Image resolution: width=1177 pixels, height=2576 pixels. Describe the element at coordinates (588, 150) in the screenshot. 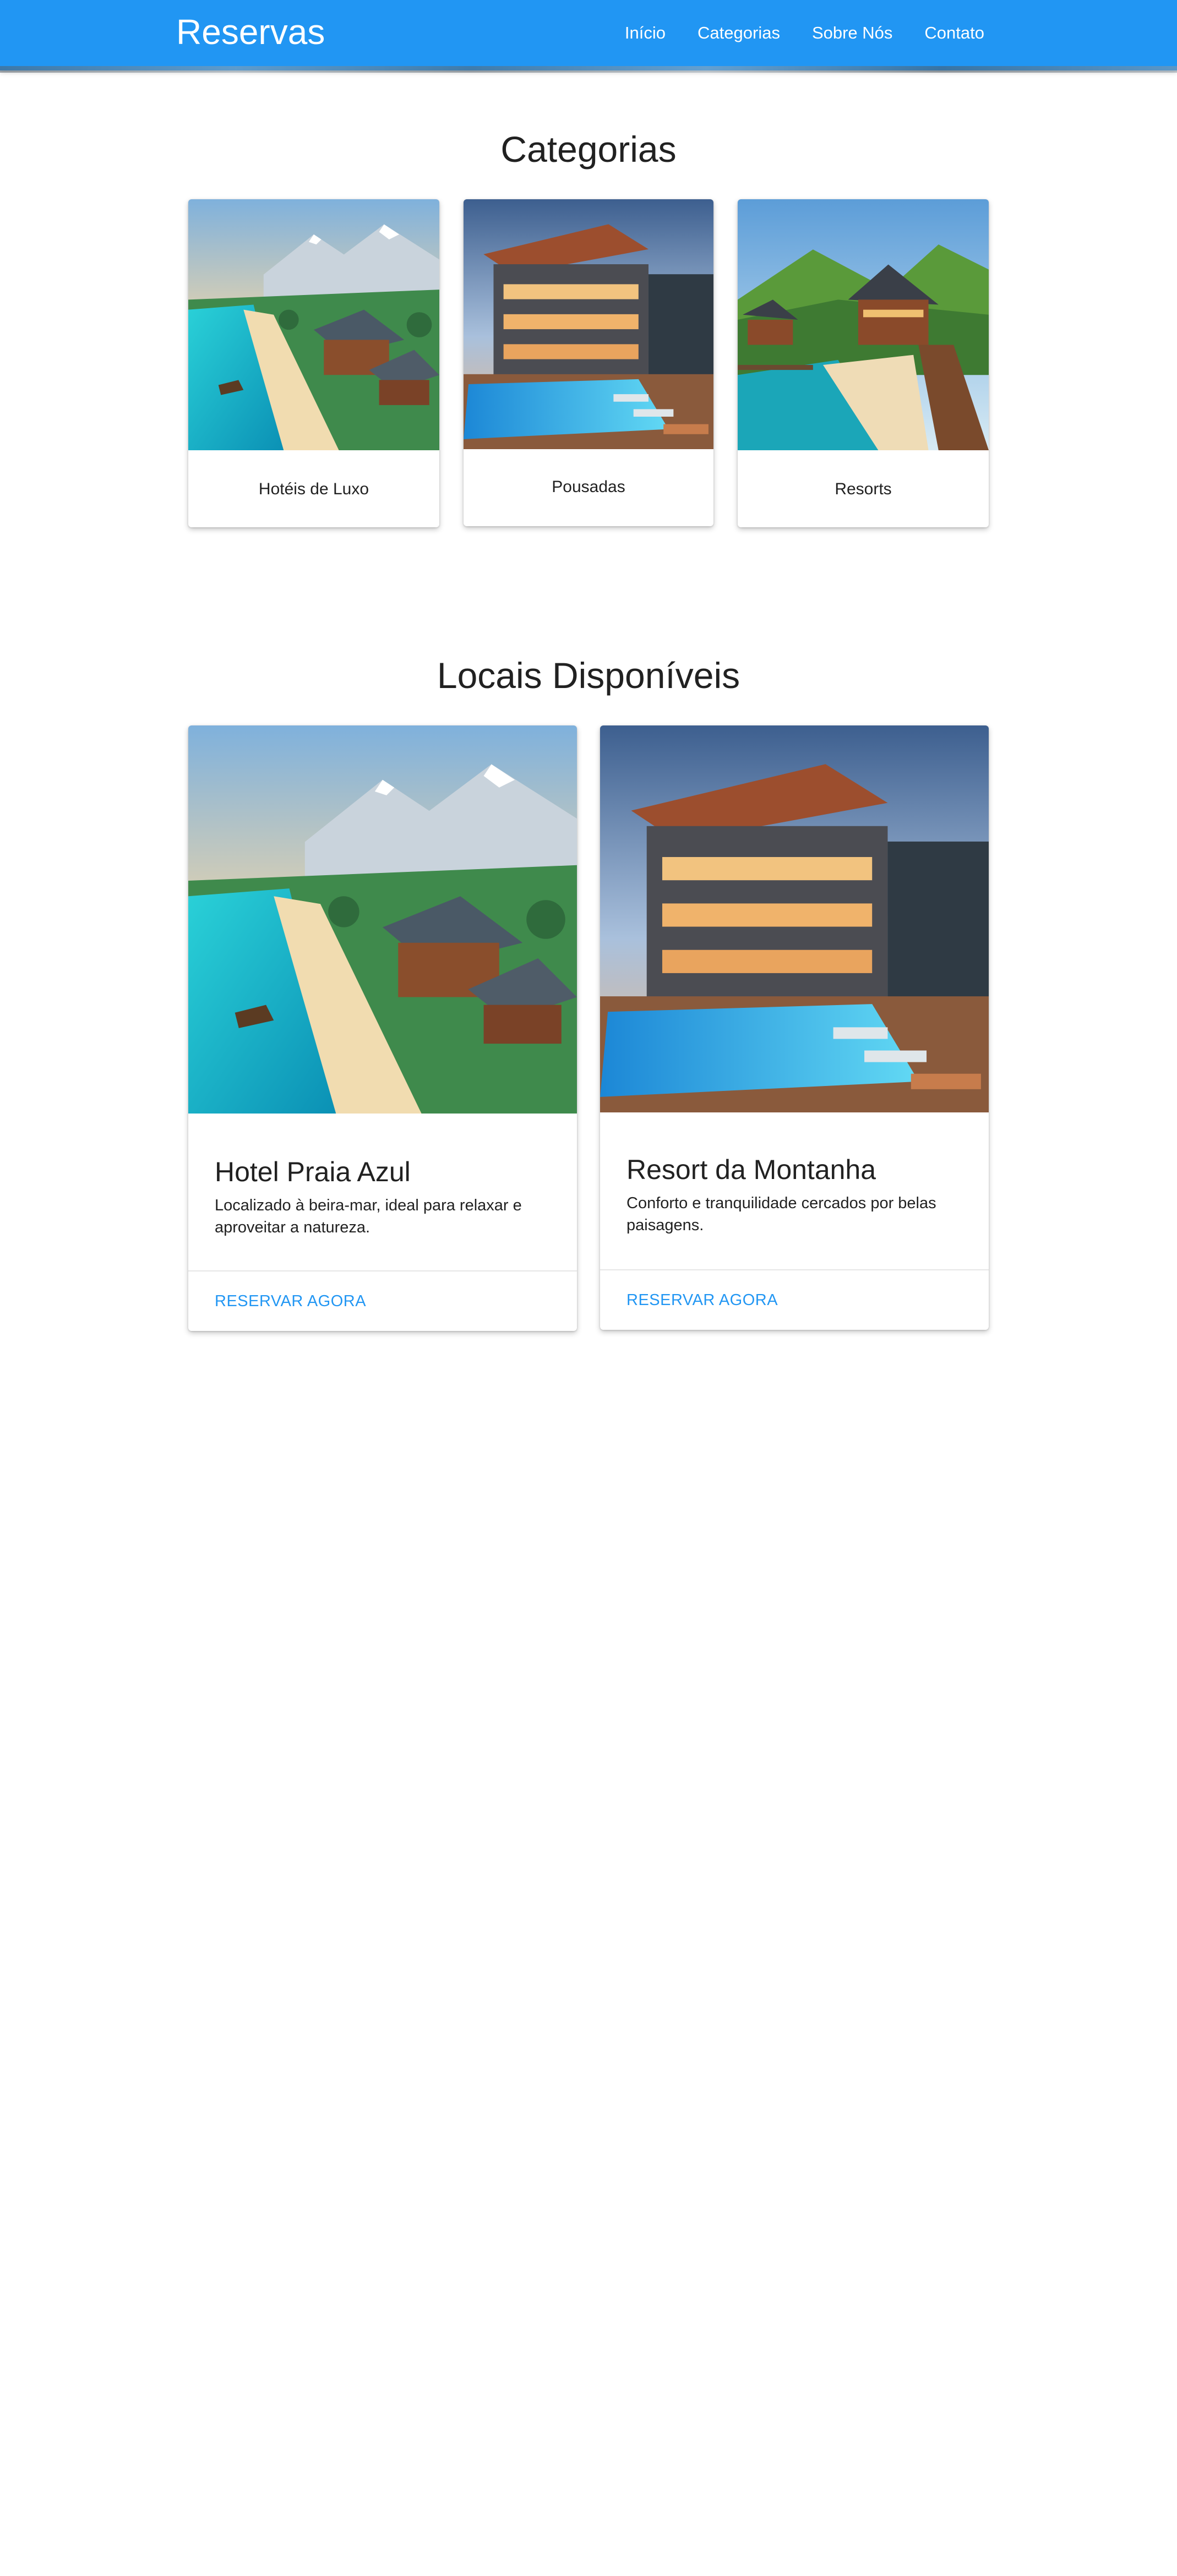

I see `categories-title: Categorias` at that location.